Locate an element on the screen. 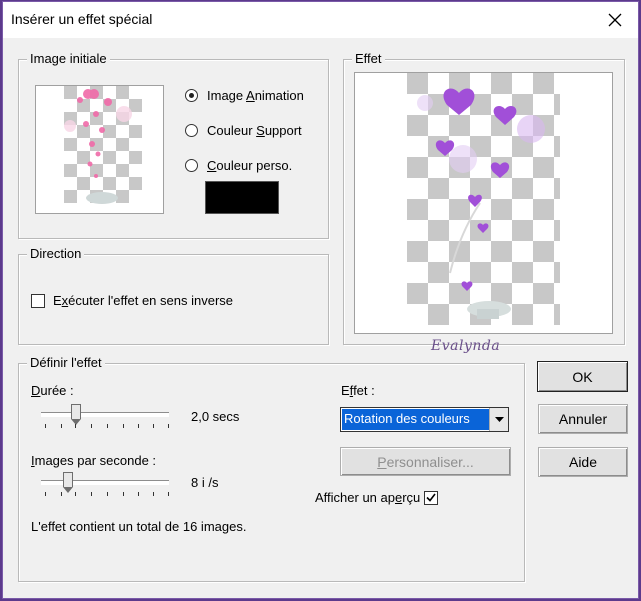  checkmark-icon is located at coordinates (431, 497).